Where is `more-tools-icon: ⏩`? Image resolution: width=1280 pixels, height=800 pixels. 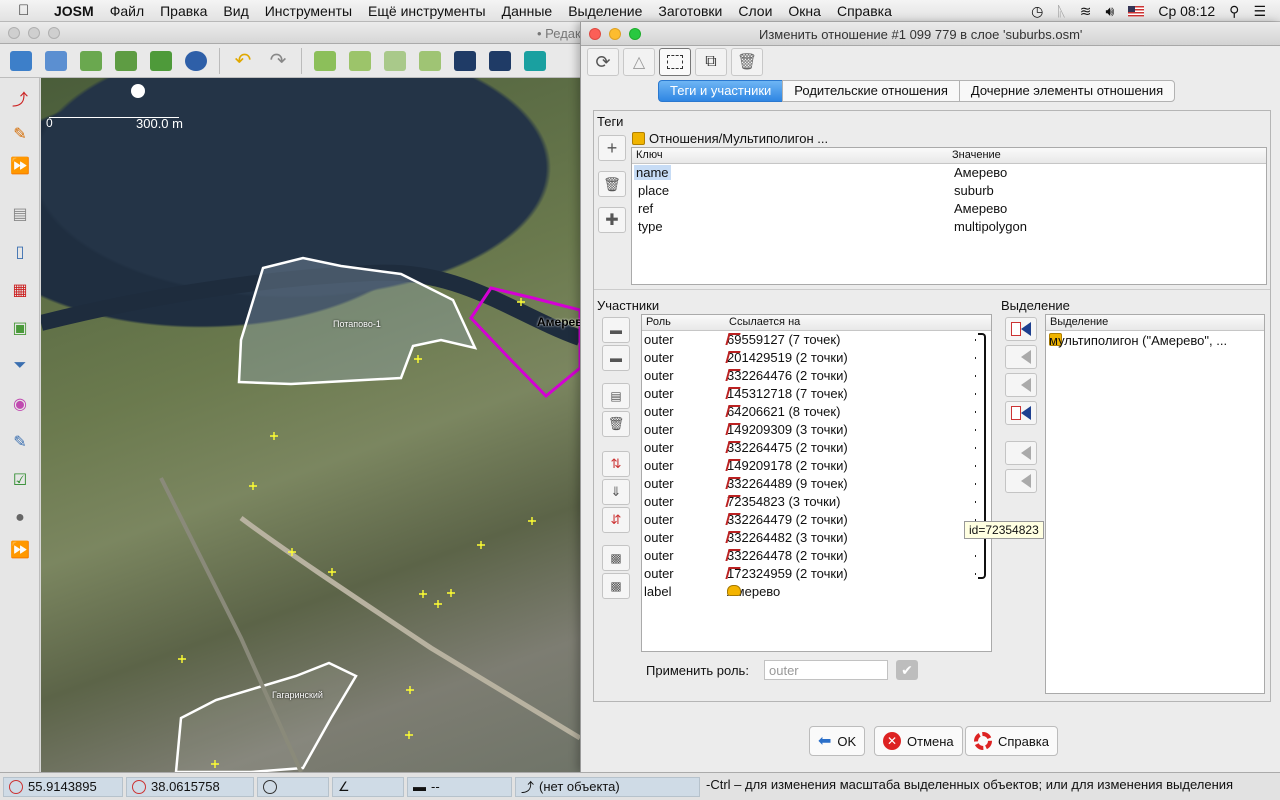 more-tools-icon: ⏩ is located at coordinates (20, 166).